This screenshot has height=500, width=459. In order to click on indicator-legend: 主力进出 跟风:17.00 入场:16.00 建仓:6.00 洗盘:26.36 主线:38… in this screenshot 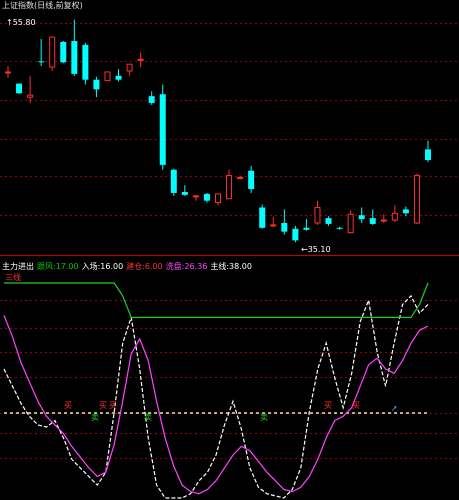, I will do `click(128, 266)`.